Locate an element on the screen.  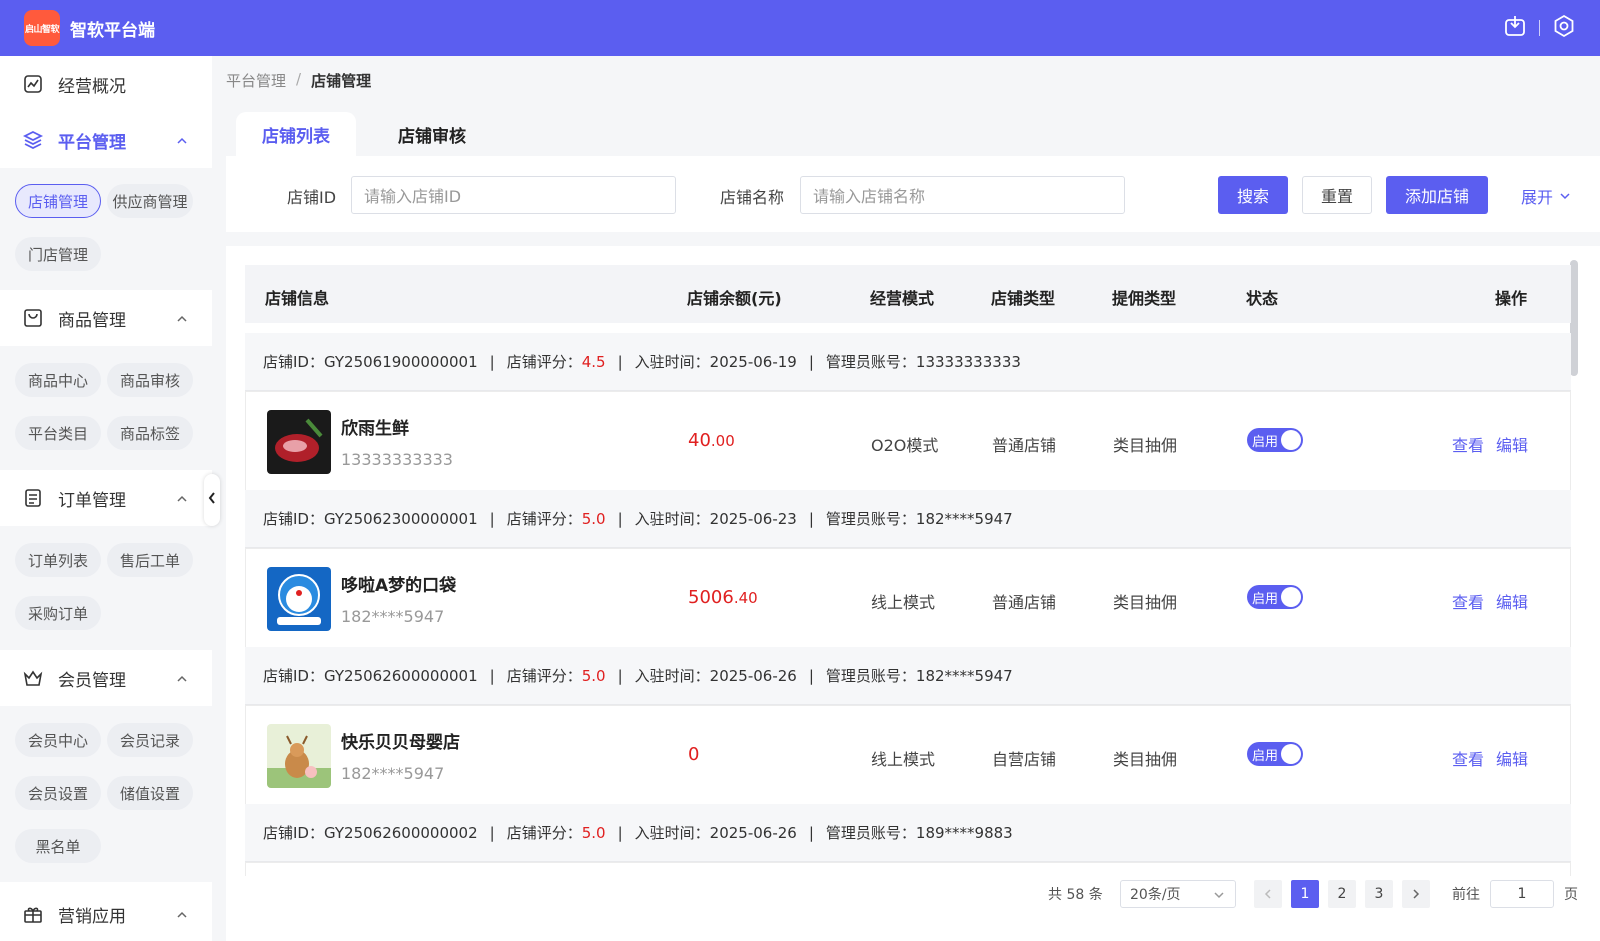
submenu-stored-value: 储值设置 is located at coordinates (150, 793).